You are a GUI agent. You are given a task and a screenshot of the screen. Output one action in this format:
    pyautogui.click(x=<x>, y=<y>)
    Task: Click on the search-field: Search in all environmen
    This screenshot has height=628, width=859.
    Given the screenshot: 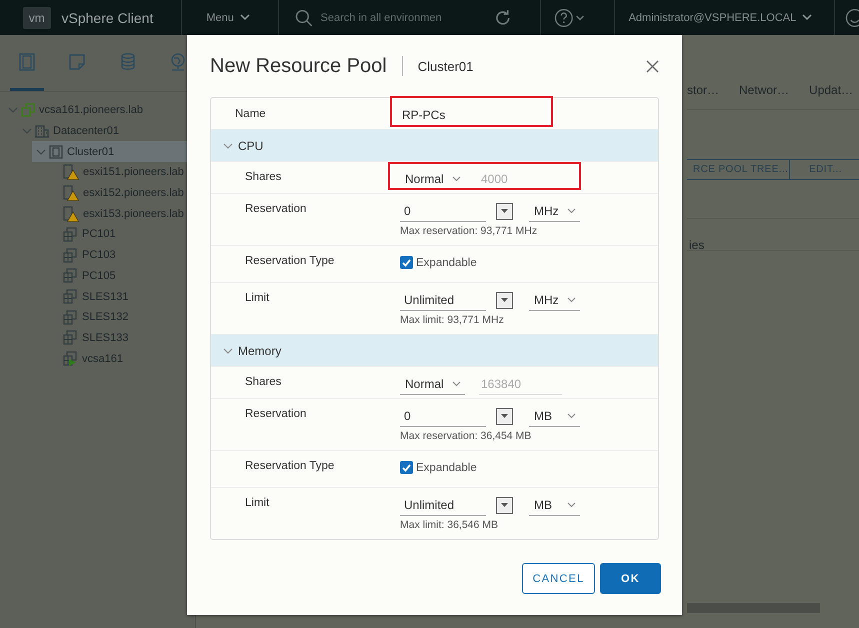 What is the action you would take?
    pyautogui.click(x=390, y=18)
    